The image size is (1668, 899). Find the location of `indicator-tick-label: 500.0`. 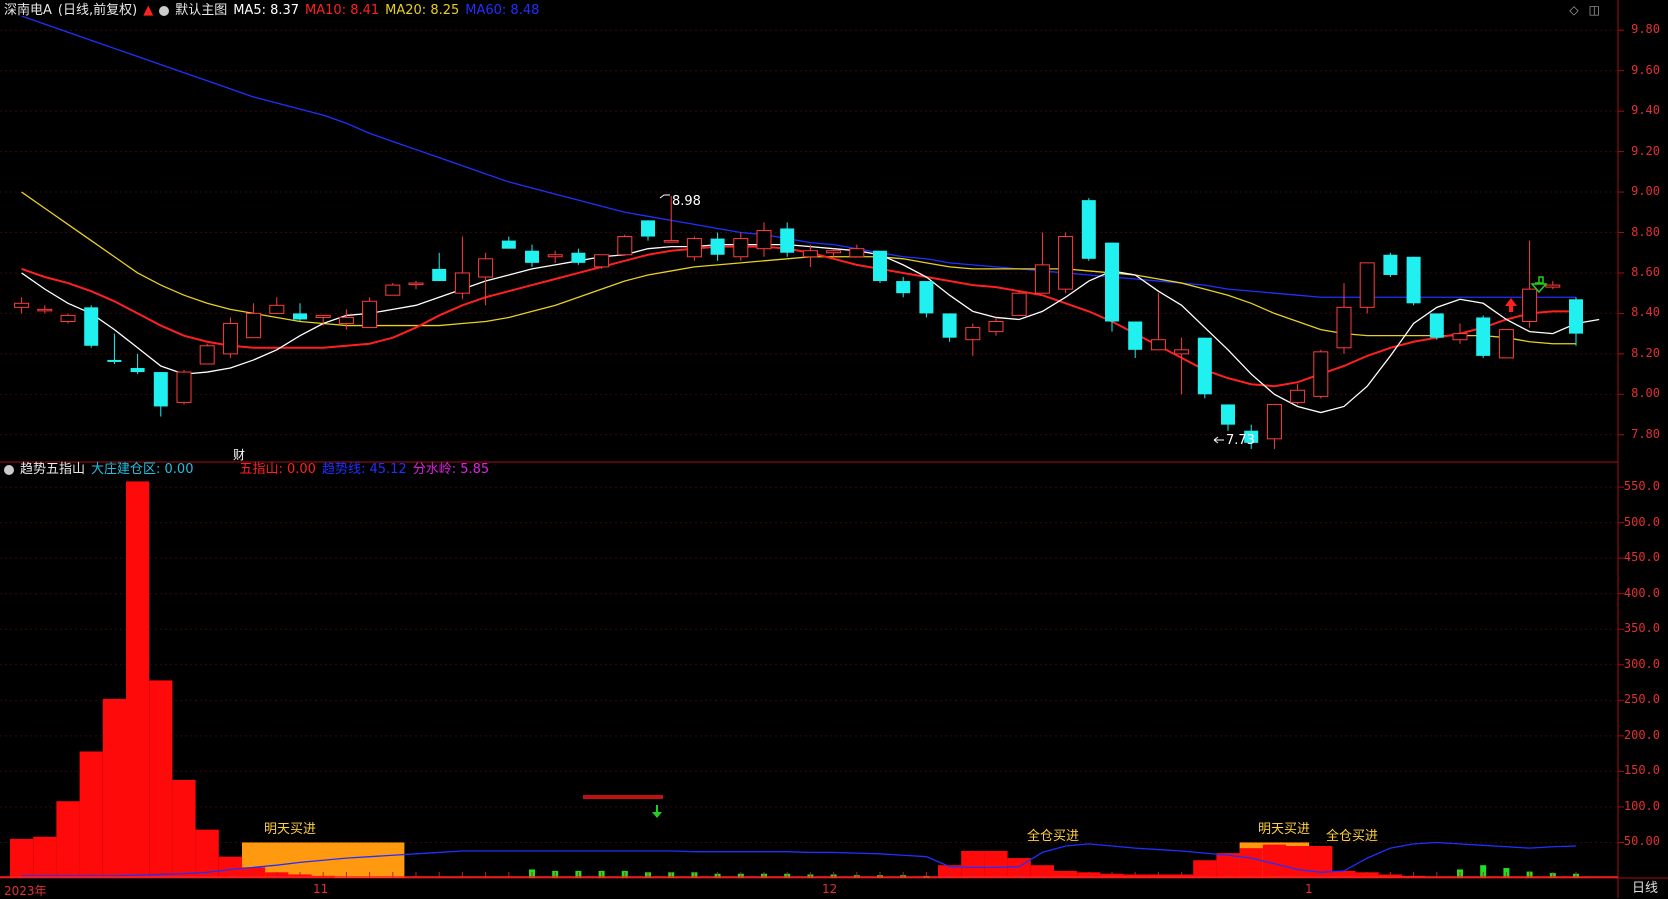

indicator-tick-label: 500.0 is located at coordinates (1641, 521).